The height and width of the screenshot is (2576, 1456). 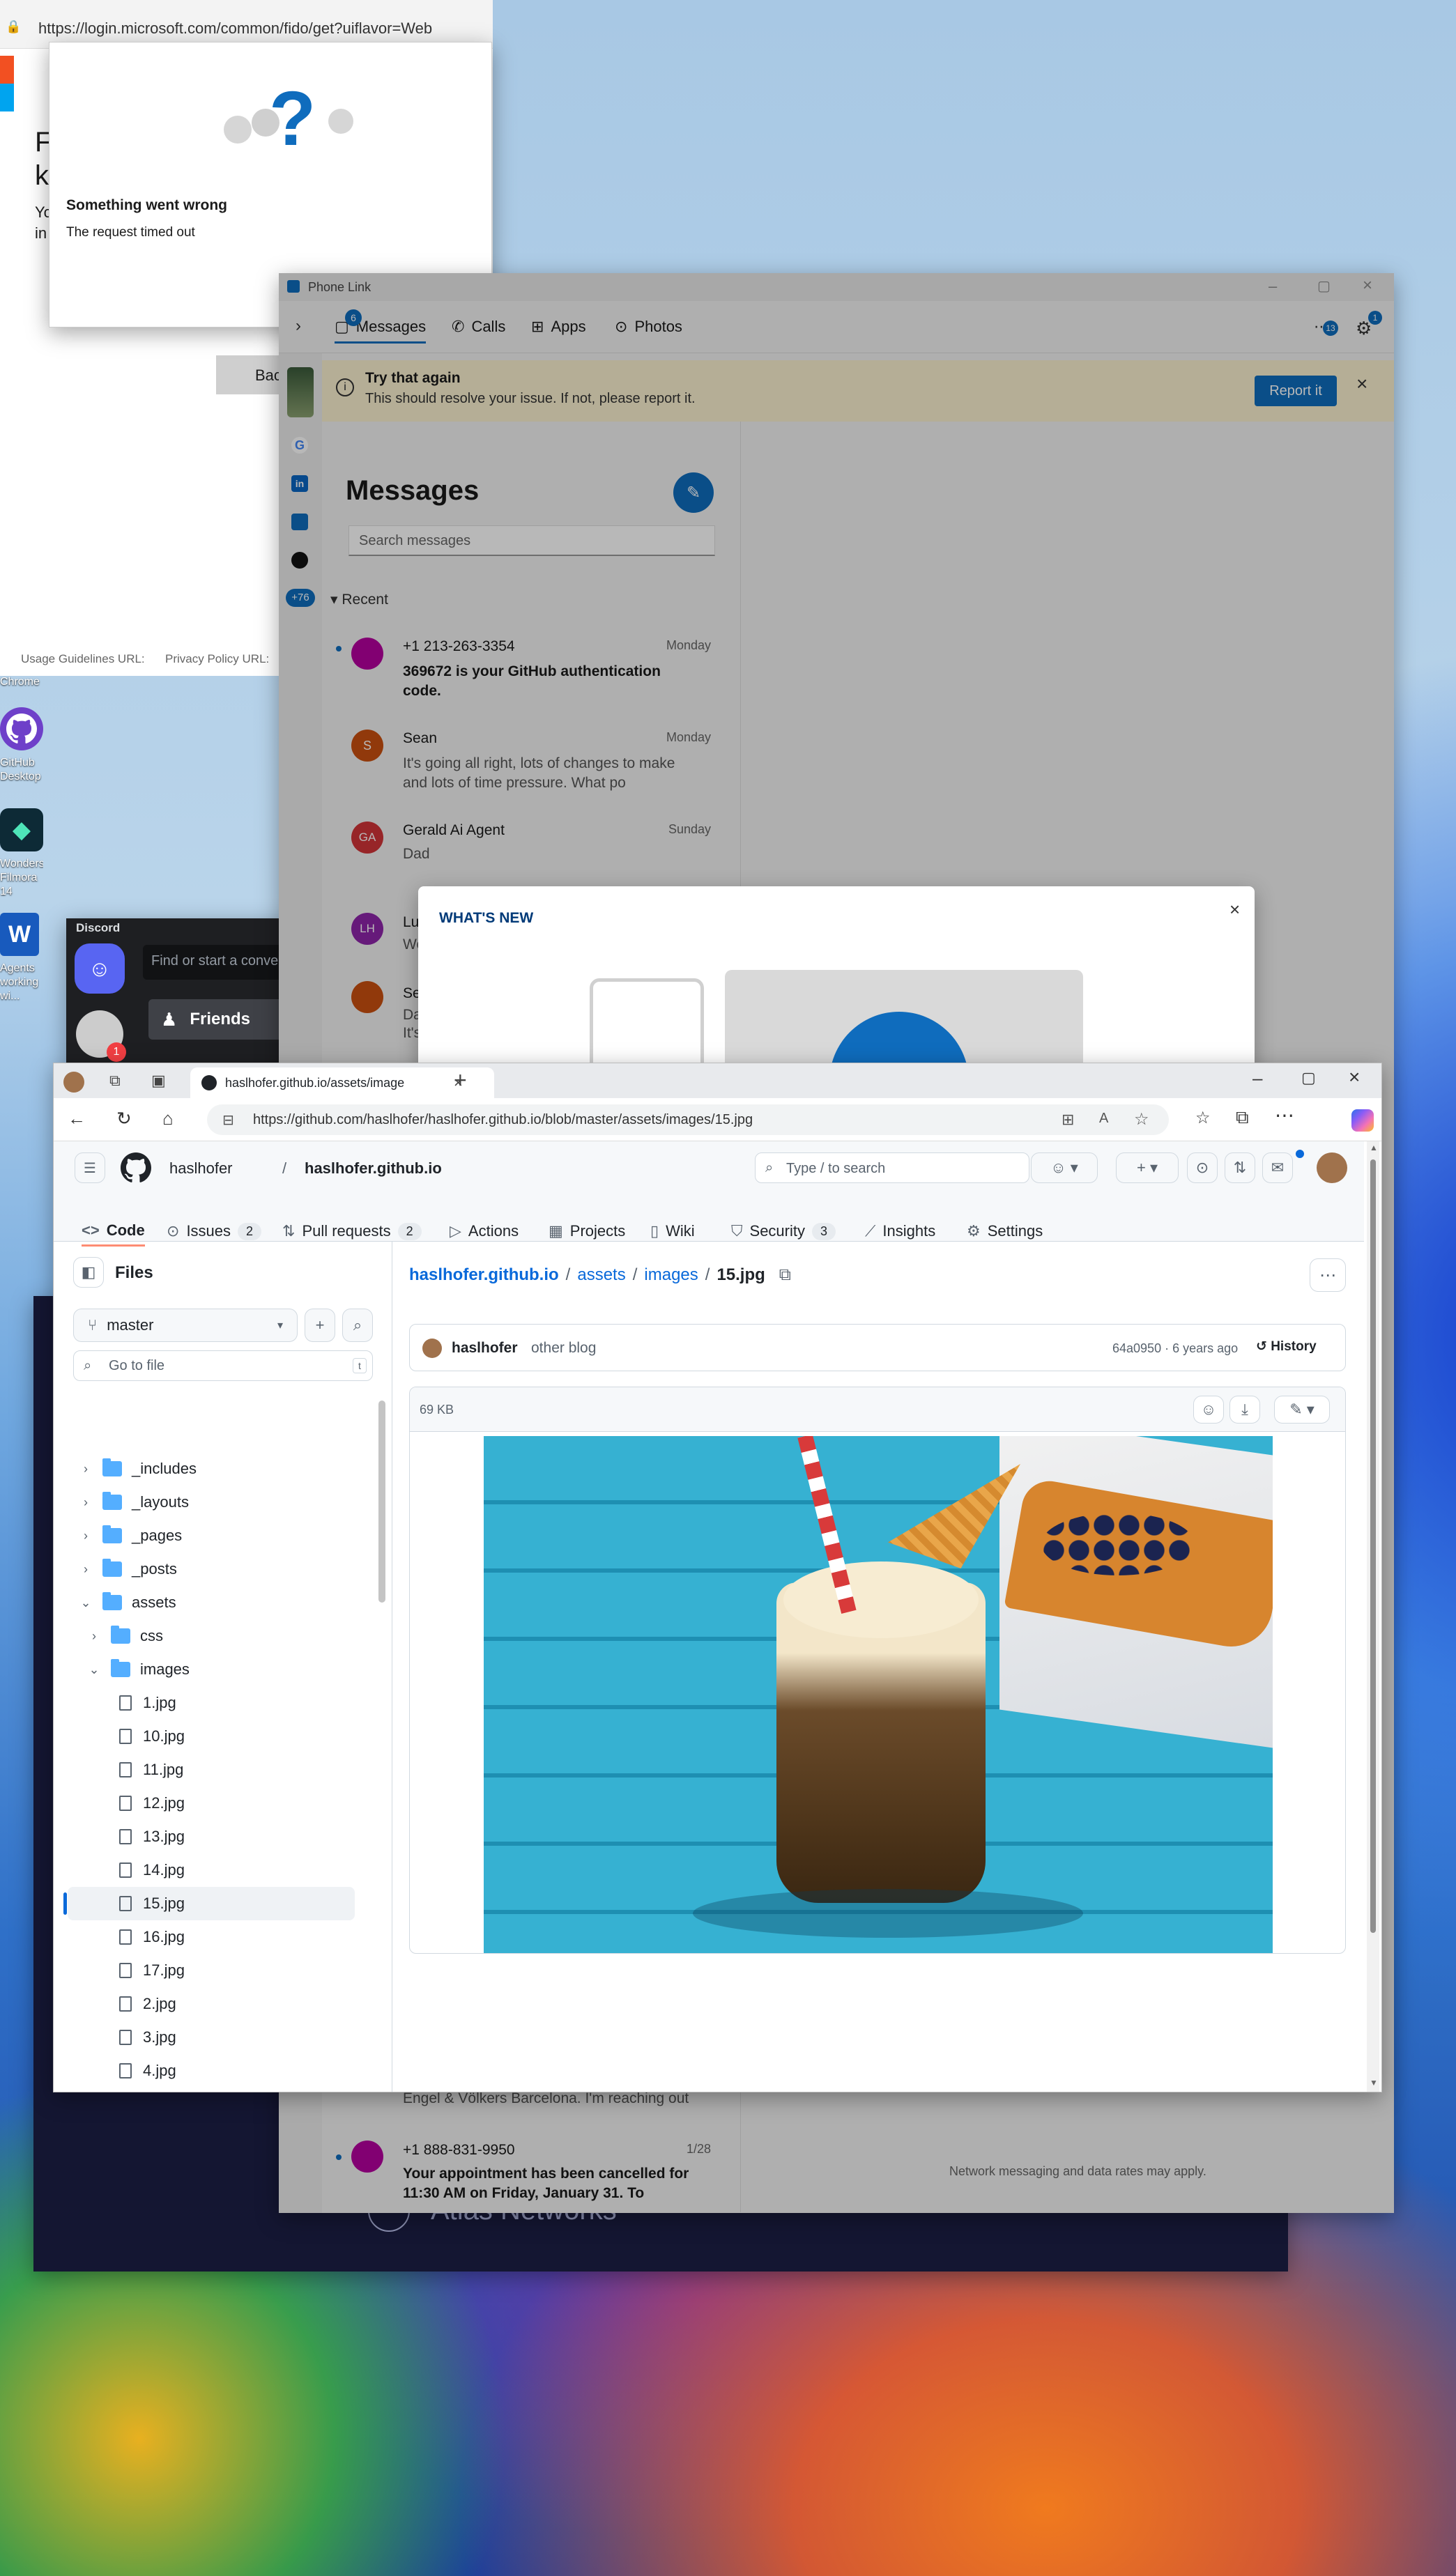 What do you see at coordinates (207, 1803) in the screenshot?
I see `tree-file: 12.jpg` at bounding box center [207, 1803].